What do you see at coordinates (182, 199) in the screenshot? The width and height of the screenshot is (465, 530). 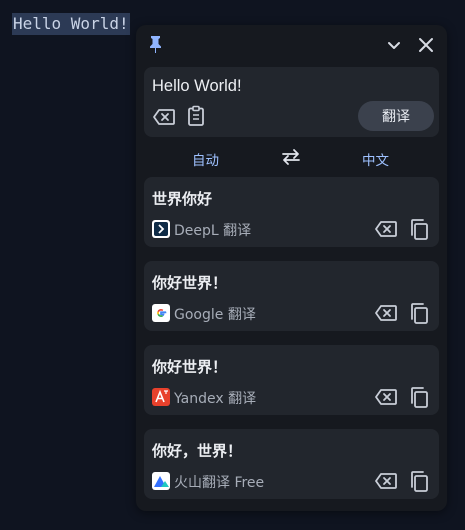 I see `result-text: 世界你好` at bounding box center [182, 199].